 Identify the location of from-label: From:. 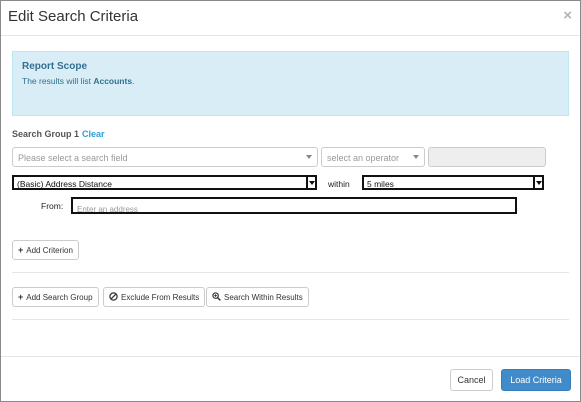
(52, 206).